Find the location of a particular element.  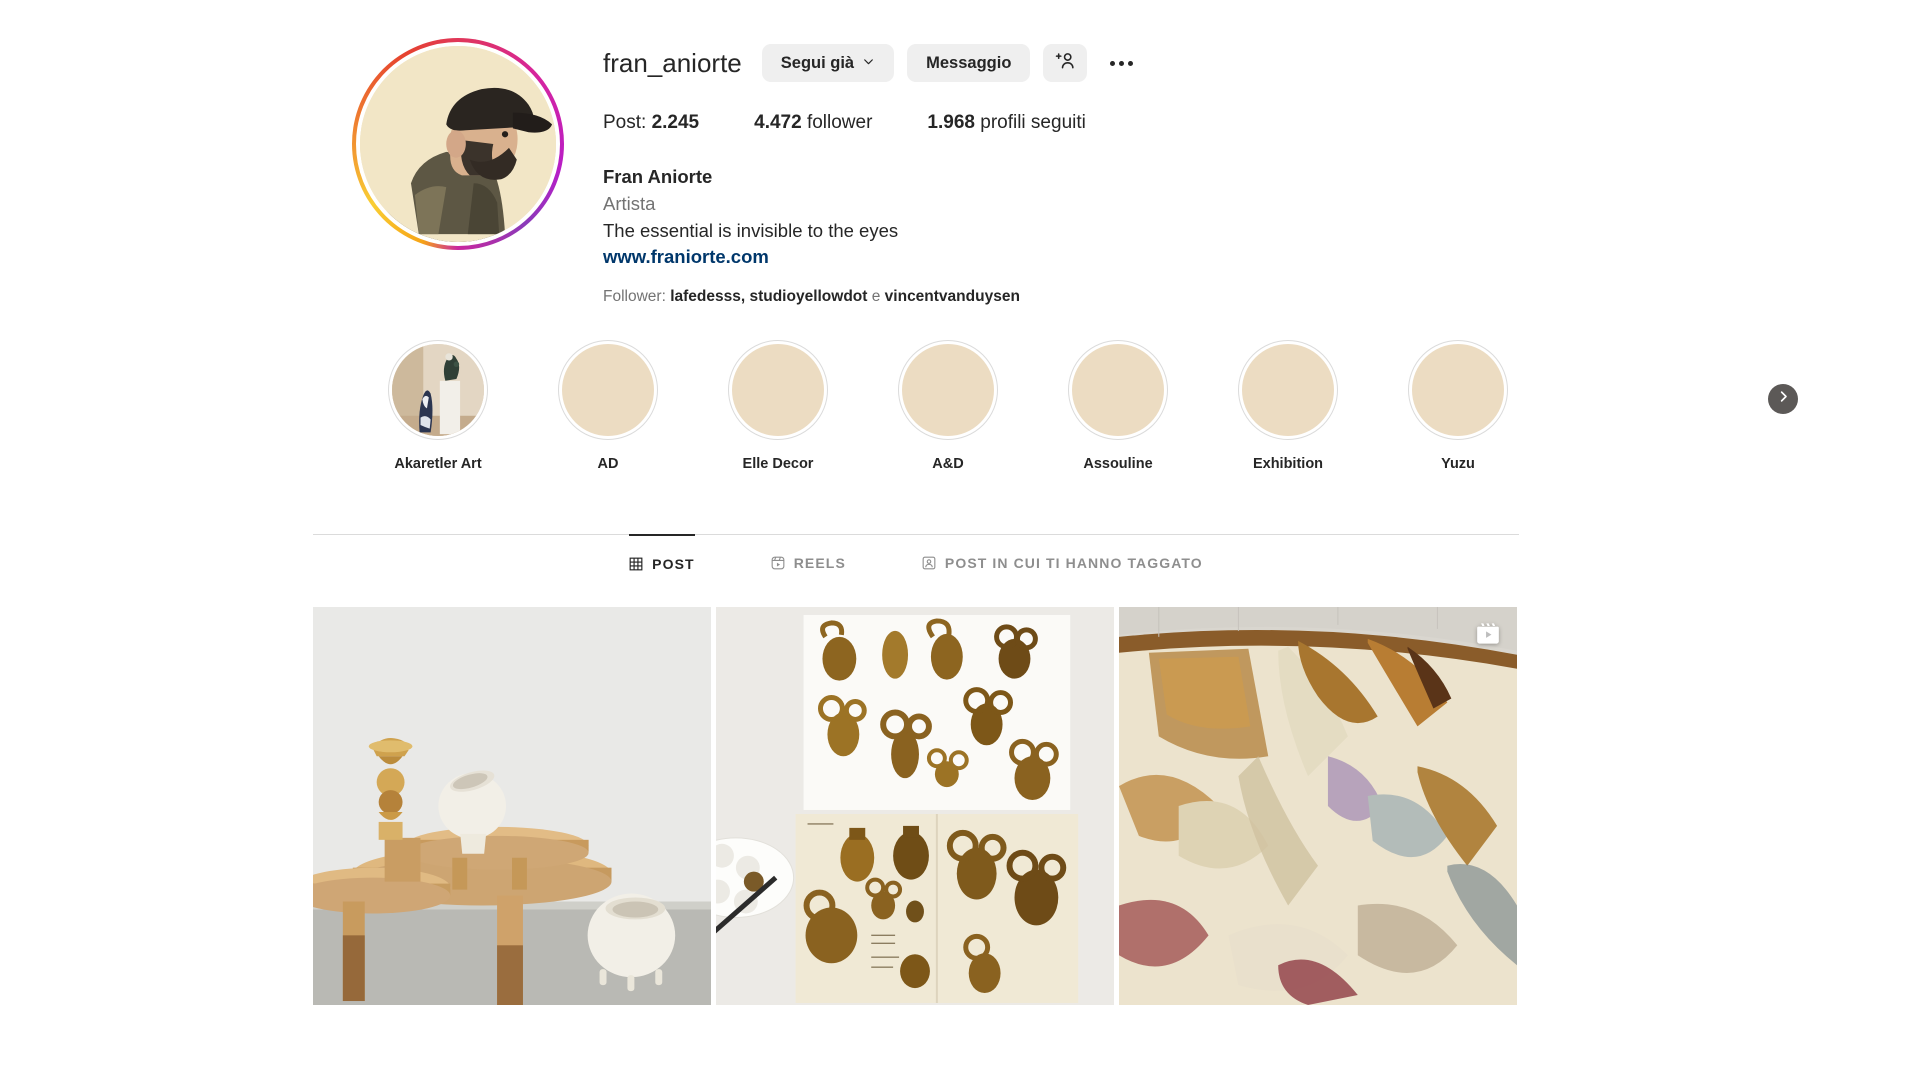

highlight-item: Elle Decor is located at coordinates (778, 406).